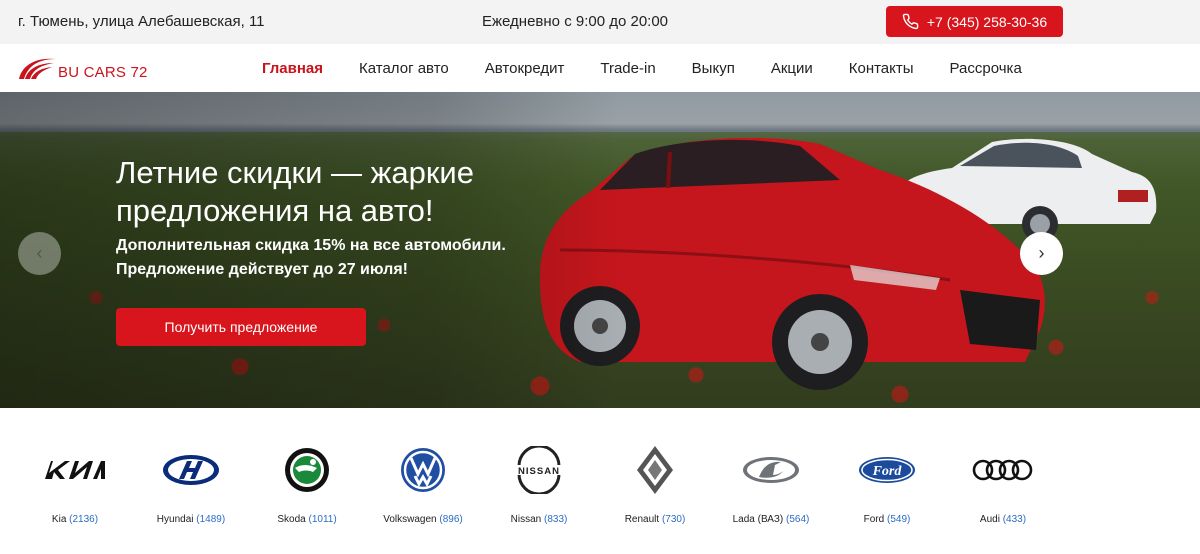 The width and height of the screenshot is (1200, 554). I want to click on brand-count: (1011), so click(322, 519).